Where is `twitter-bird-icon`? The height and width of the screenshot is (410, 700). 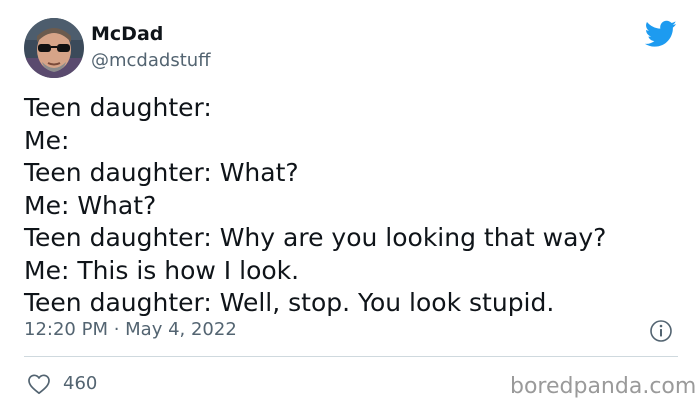
twitter-bird-icon is located at coordinates (661, 34).